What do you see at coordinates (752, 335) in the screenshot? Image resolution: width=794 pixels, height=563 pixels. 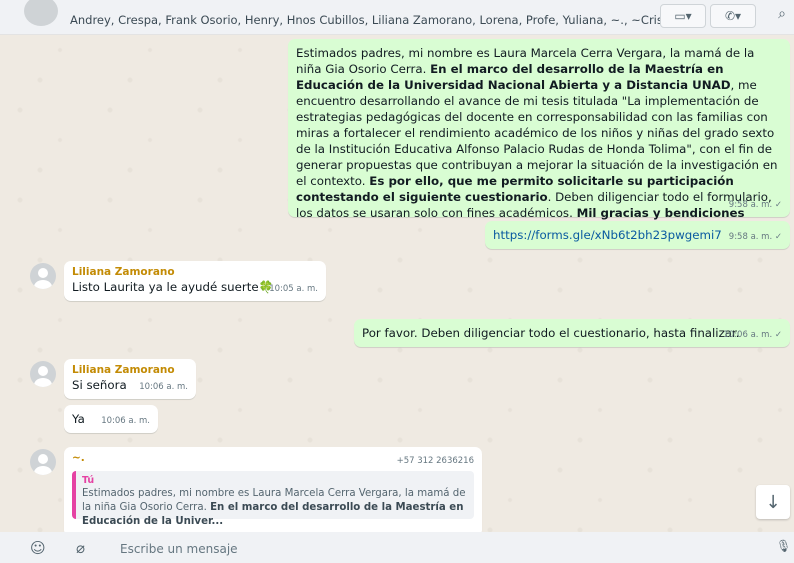 I see `message-time: 10:06 a. m. ✓` at bounding box center [752, 335].